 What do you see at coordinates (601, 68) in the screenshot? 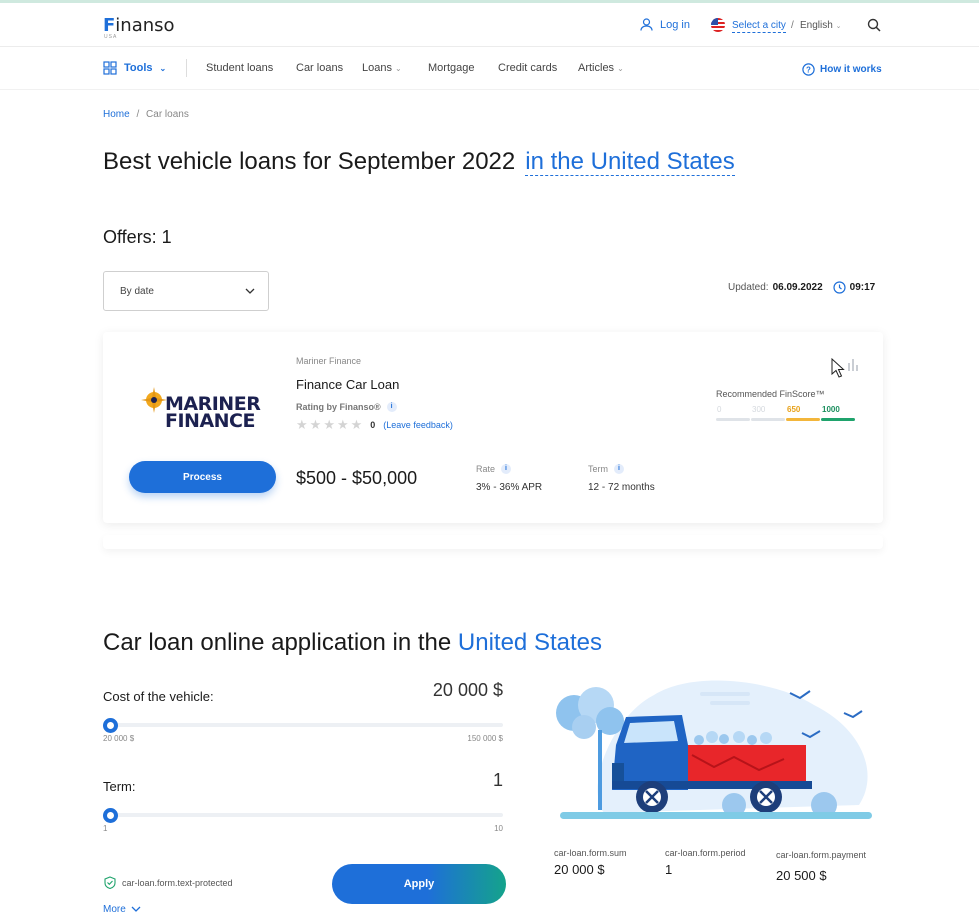
I see `nav-articles: Articles ⌄` at bounding box center [601, 68].